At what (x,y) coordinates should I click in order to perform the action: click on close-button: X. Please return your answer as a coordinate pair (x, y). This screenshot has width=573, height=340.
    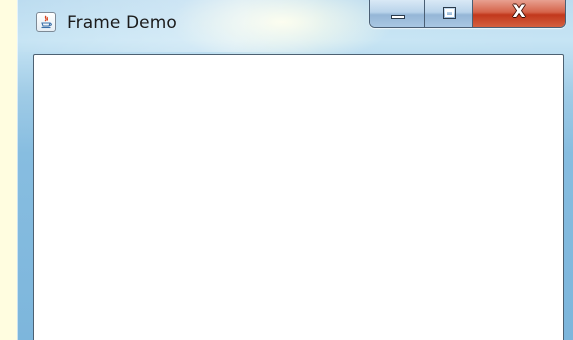
    Looking at the image, I should click on (519, 13).